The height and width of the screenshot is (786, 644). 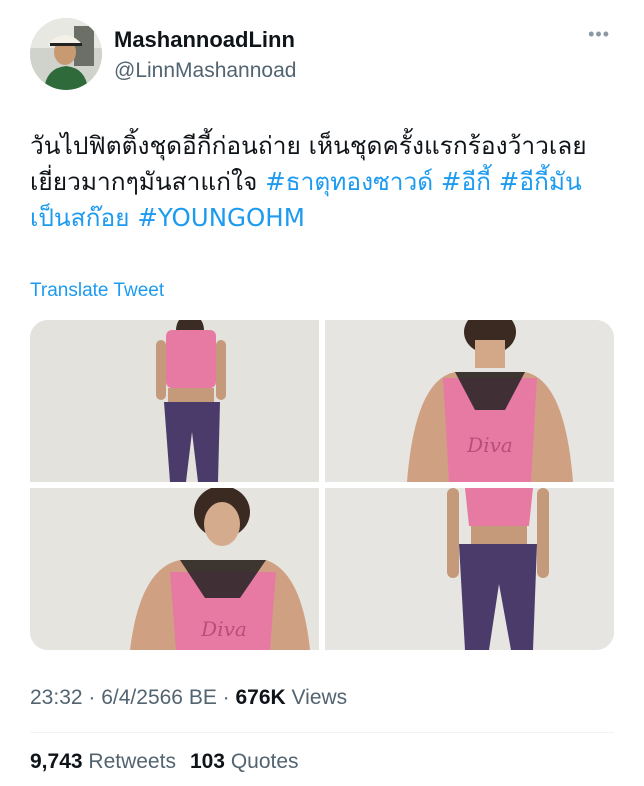 What do you see at coordinates (159, 697) in the screenshot?
I see `tweet-date: 6/4/2566 BE` at bounding box center [159, 697].